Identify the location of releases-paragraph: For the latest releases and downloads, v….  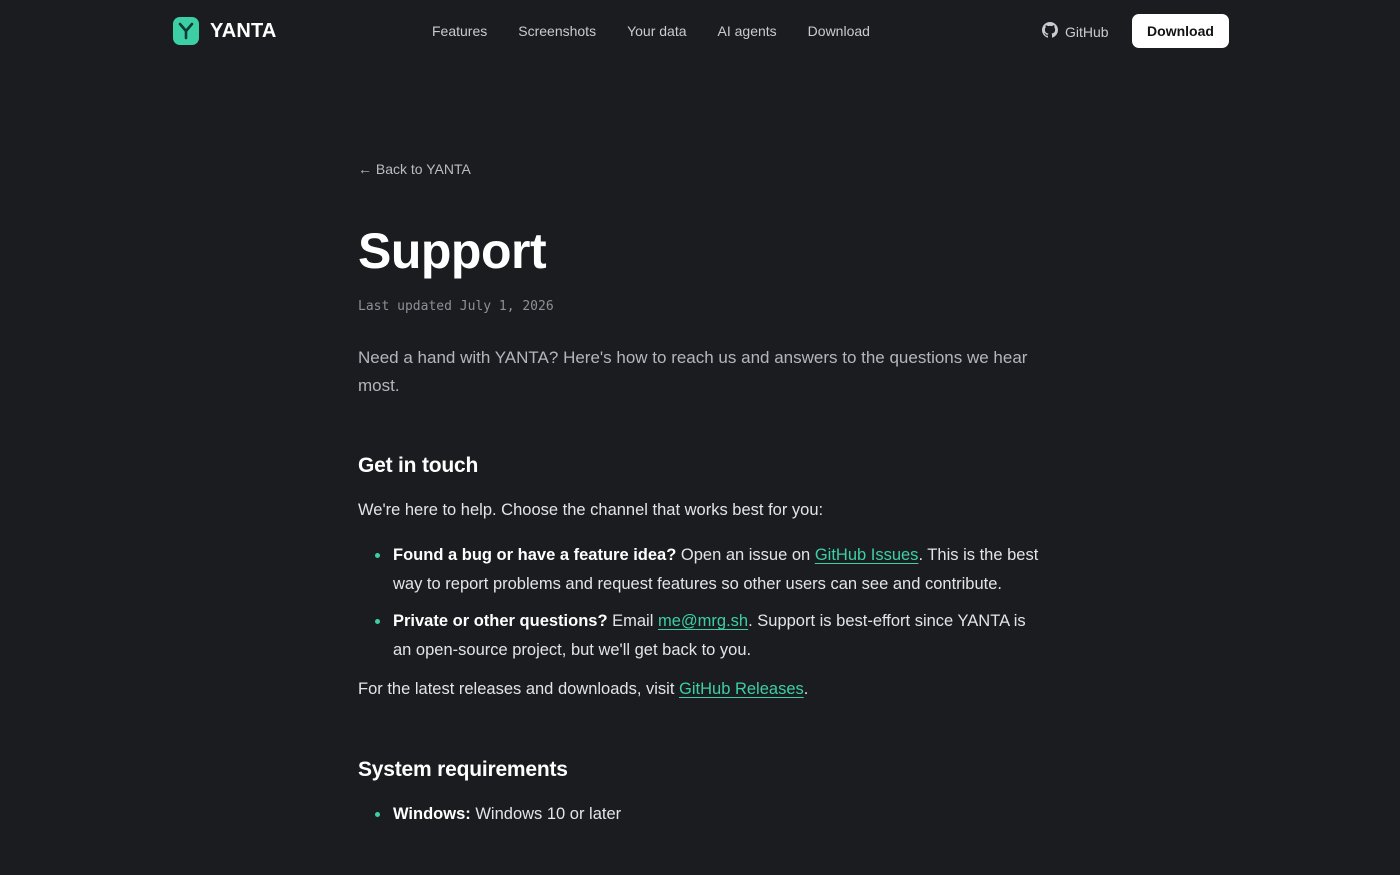
(703, 689).